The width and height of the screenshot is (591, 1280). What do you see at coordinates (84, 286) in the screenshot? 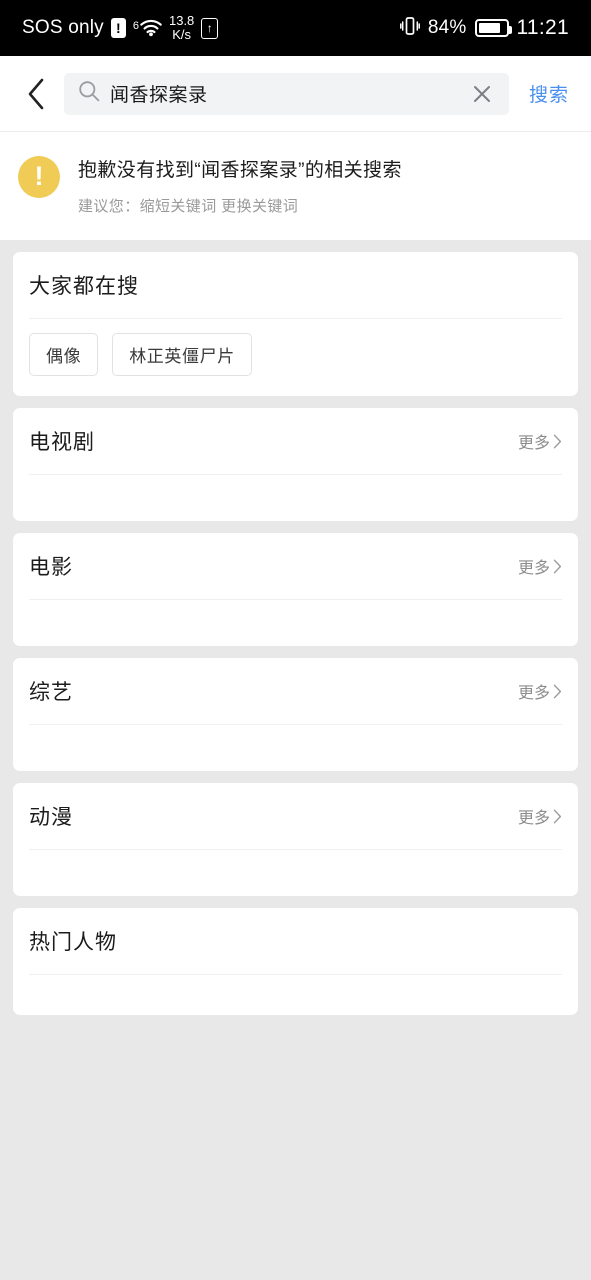
I see `card-title: 大家都在搜` at bounding box center [84, 286].